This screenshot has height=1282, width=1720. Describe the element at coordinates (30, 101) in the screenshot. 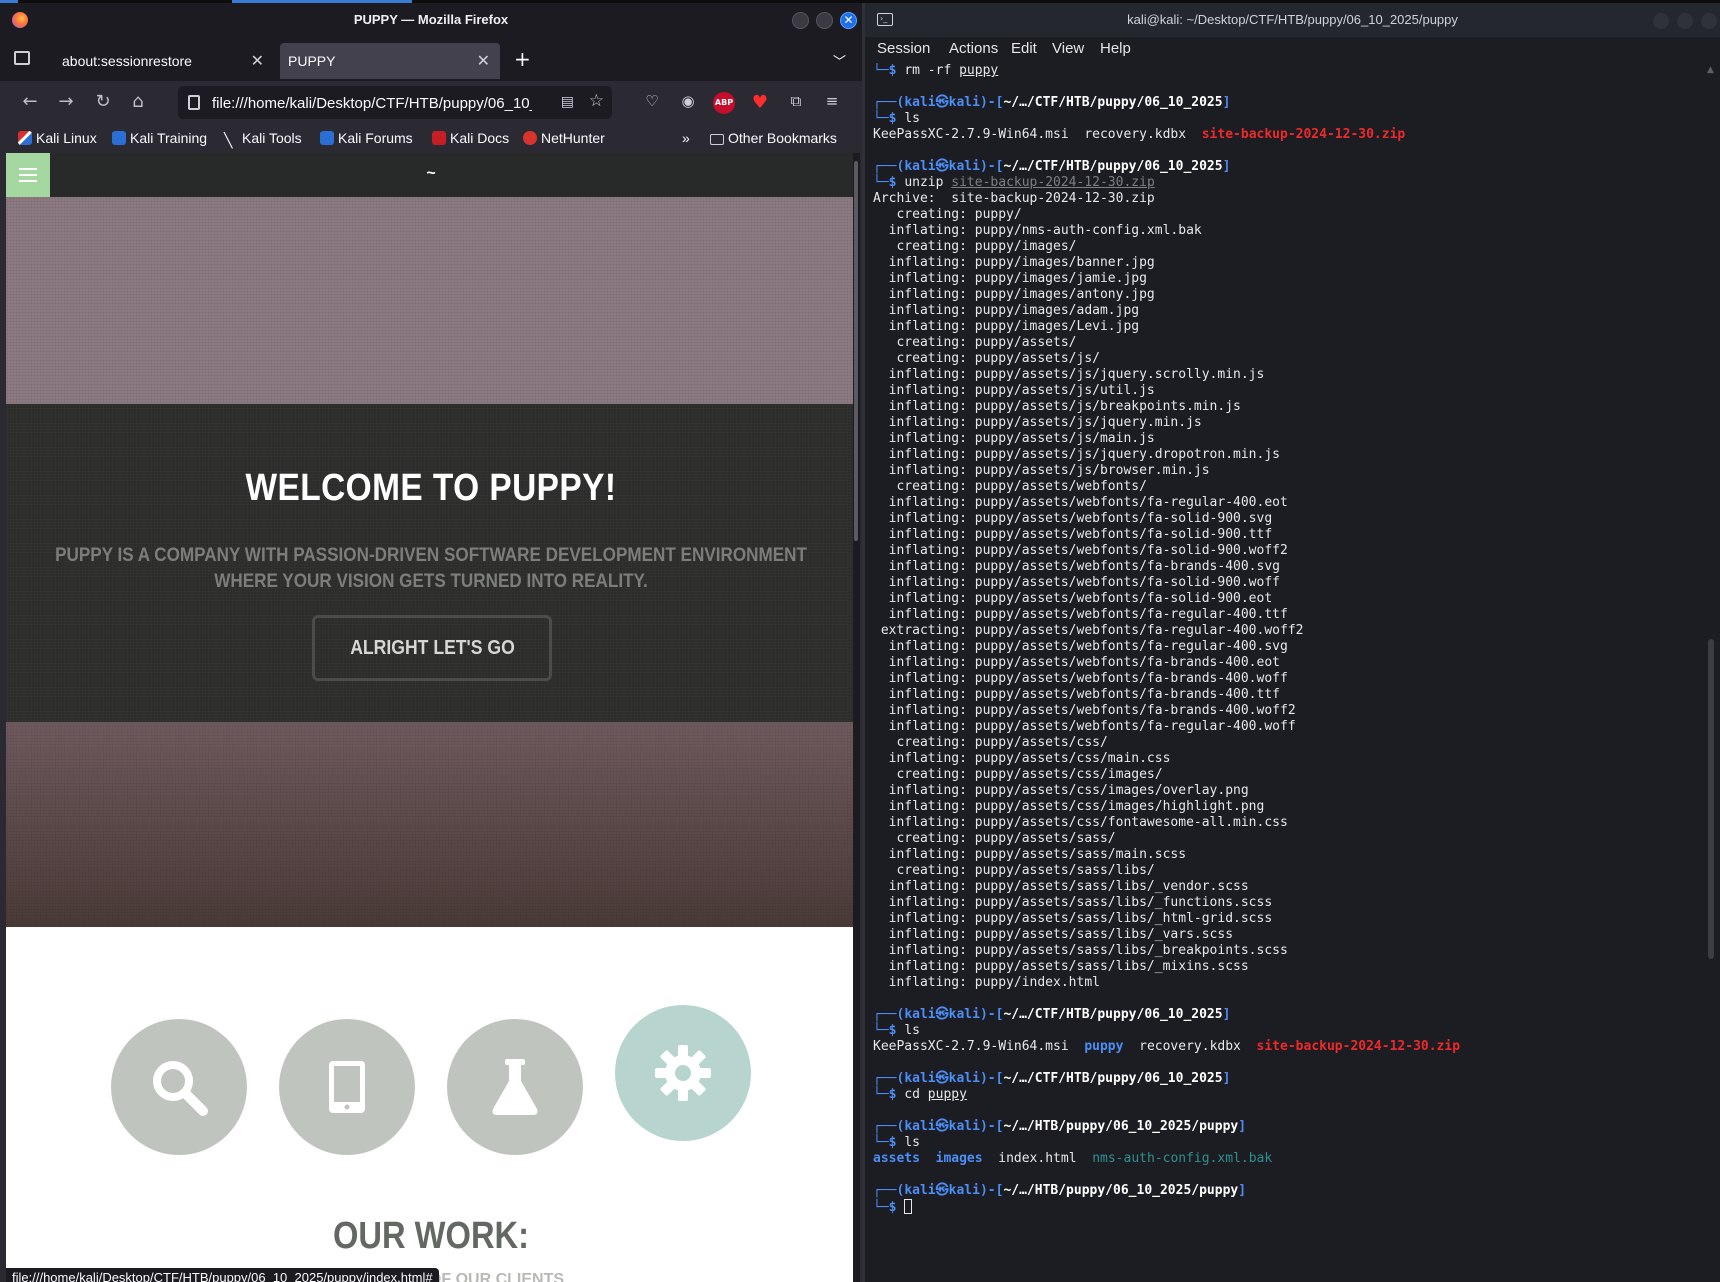

I see `back-button: ←` at that location.